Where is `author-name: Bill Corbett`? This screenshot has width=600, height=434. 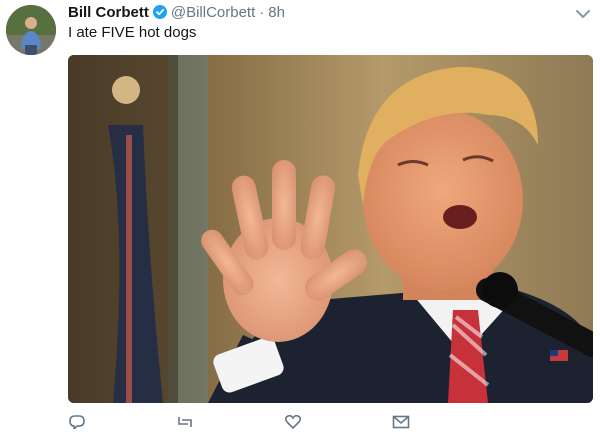 author-name: Bill Corbett is located at coordinates (108, 12).